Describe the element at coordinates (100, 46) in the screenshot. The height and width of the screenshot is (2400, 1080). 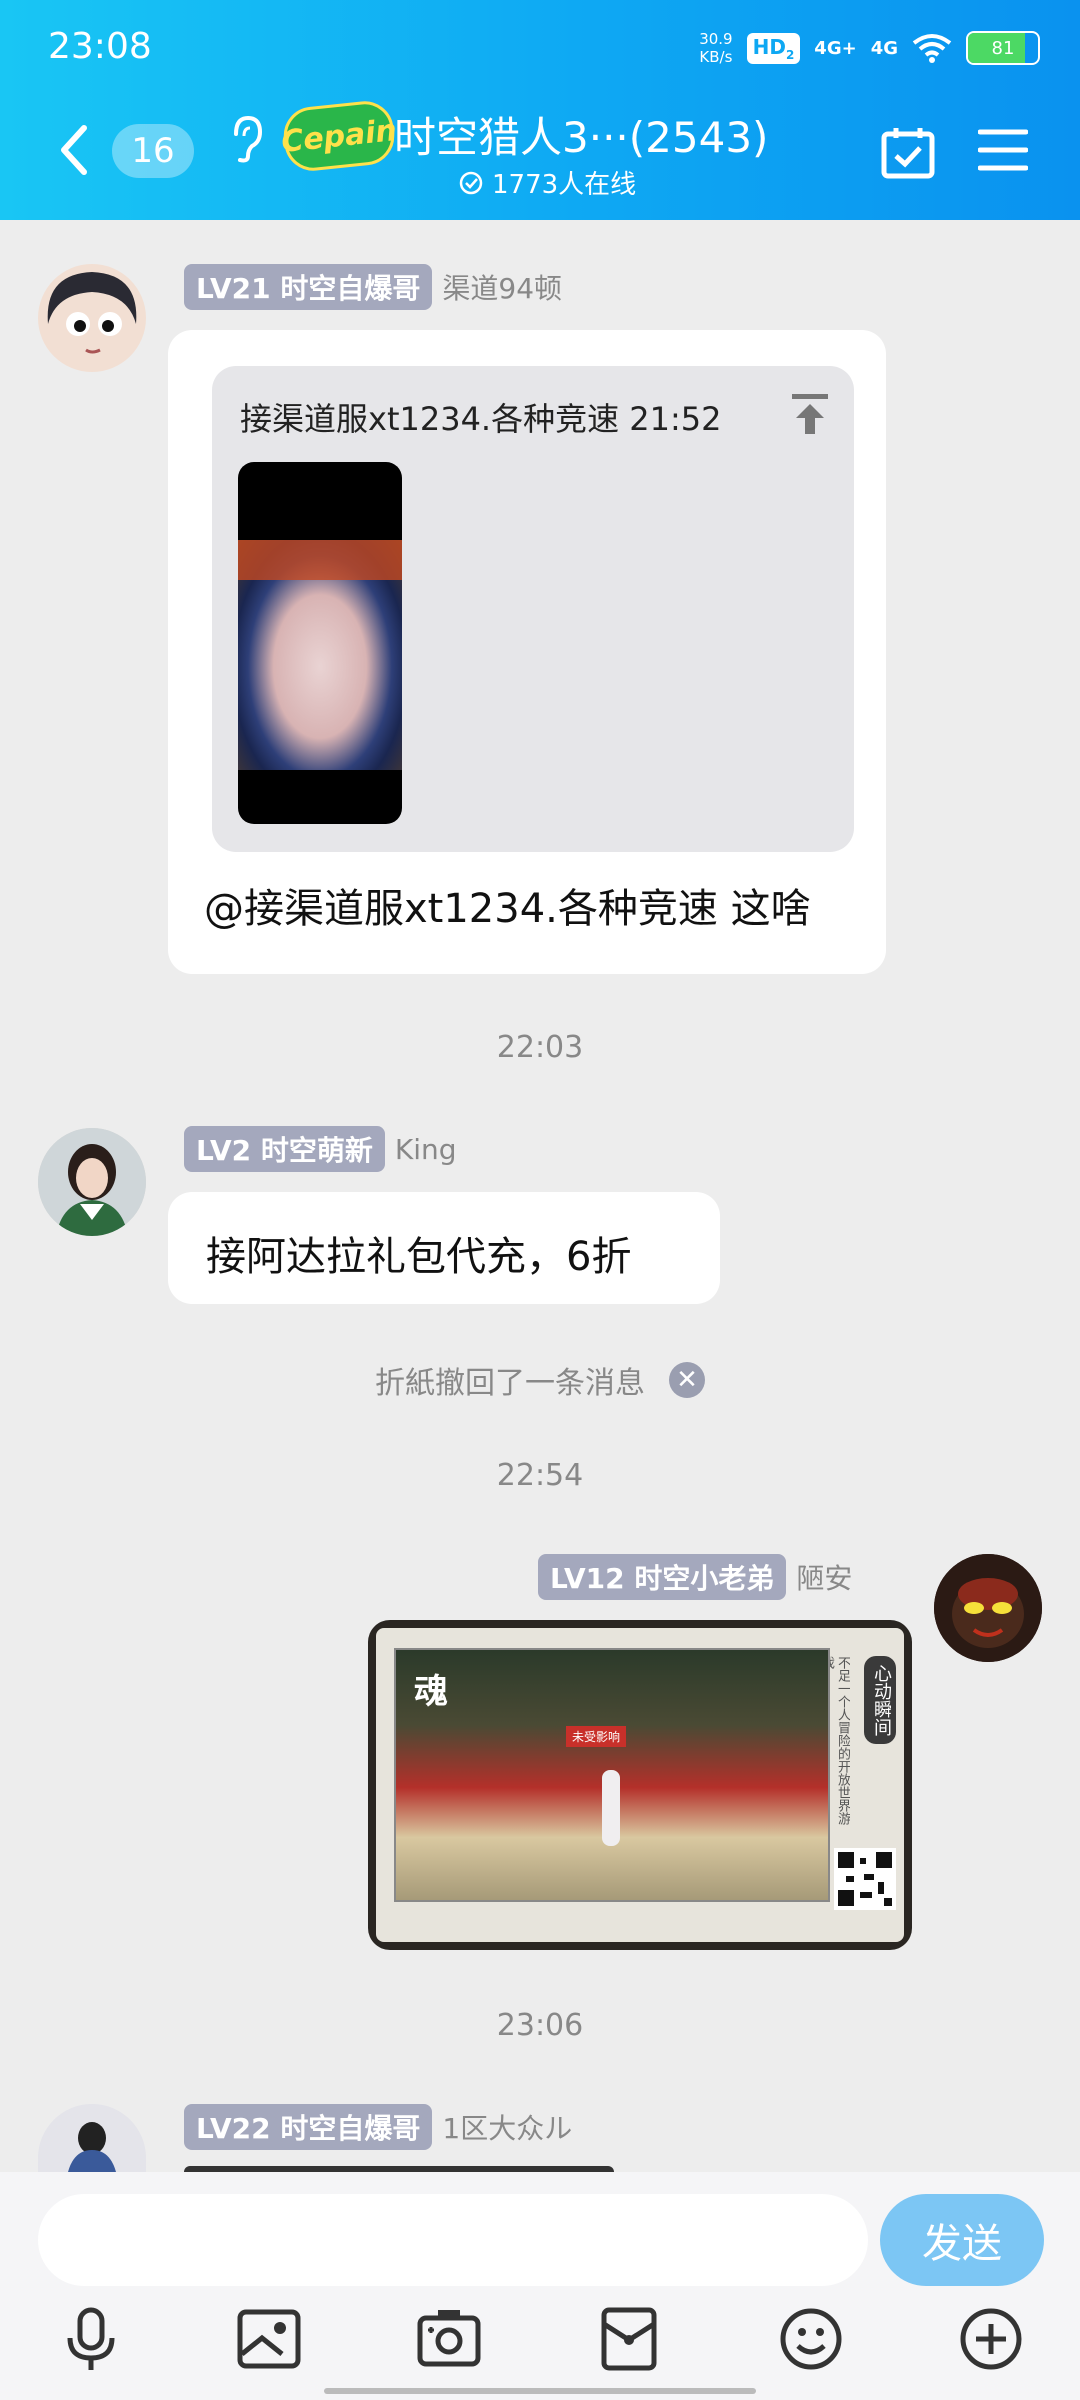
I see `status-time: 23:08` at that location.